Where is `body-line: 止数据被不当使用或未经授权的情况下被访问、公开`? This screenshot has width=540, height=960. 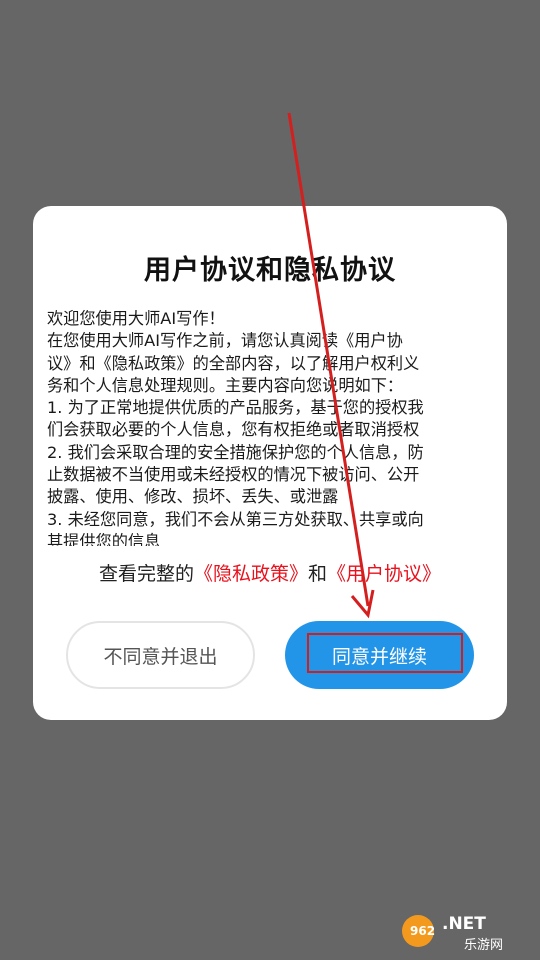 body-line: 止数据被不当使用或未经授权的情况下被访问、公开 is located at coordinates (233, 475).